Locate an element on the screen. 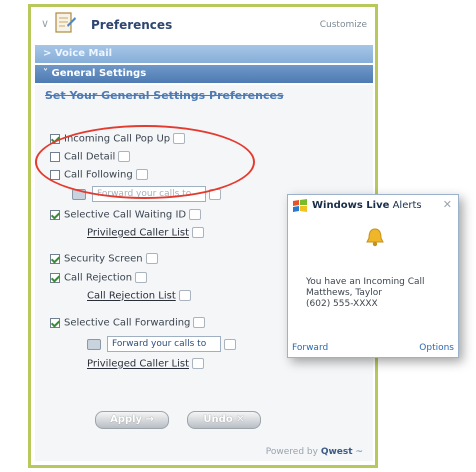  selective-call-waiting-checkbox is located at coordinates (55, 214).